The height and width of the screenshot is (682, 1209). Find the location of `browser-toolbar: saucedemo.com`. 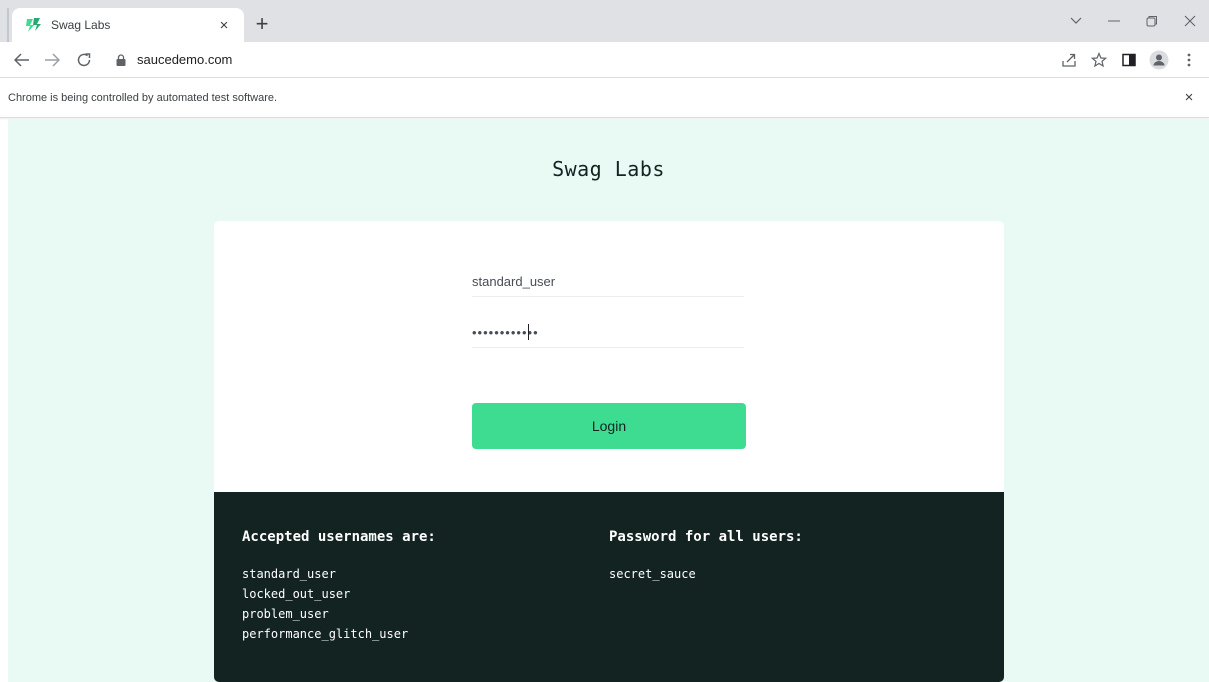

browser-toolbar: saucedemo.com is located at coordinates (604, 60).